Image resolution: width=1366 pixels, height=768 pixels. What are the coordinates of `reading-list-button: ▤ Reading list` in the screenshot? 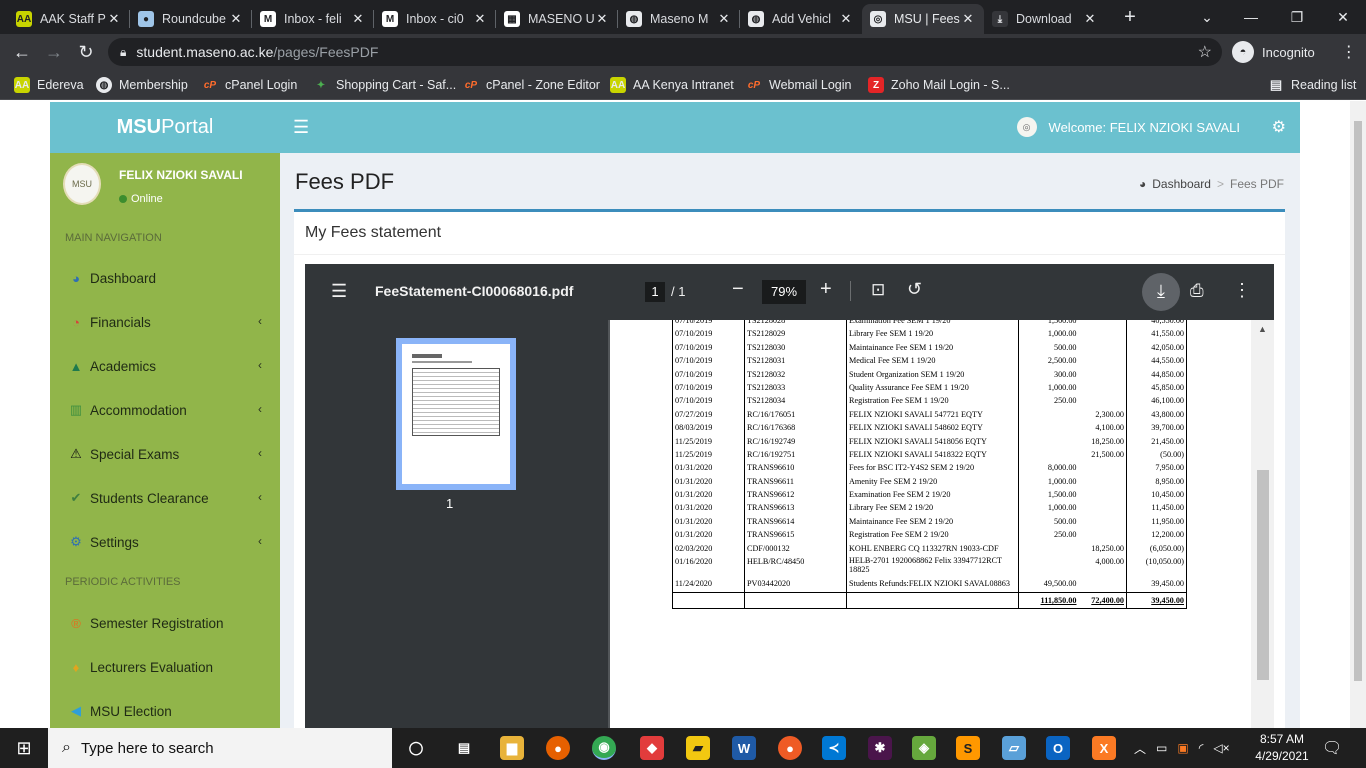 It's located at (1312, 85).